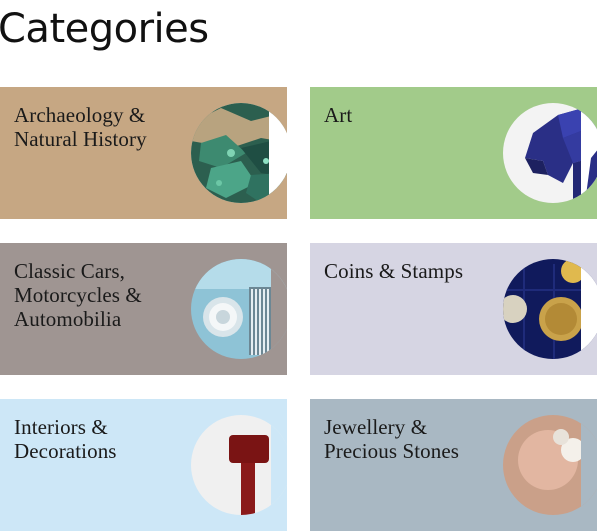  Describe the element at coordinates (78, 295) in the screenshot. I see `category-label-line: Motorcycles &` at that location.